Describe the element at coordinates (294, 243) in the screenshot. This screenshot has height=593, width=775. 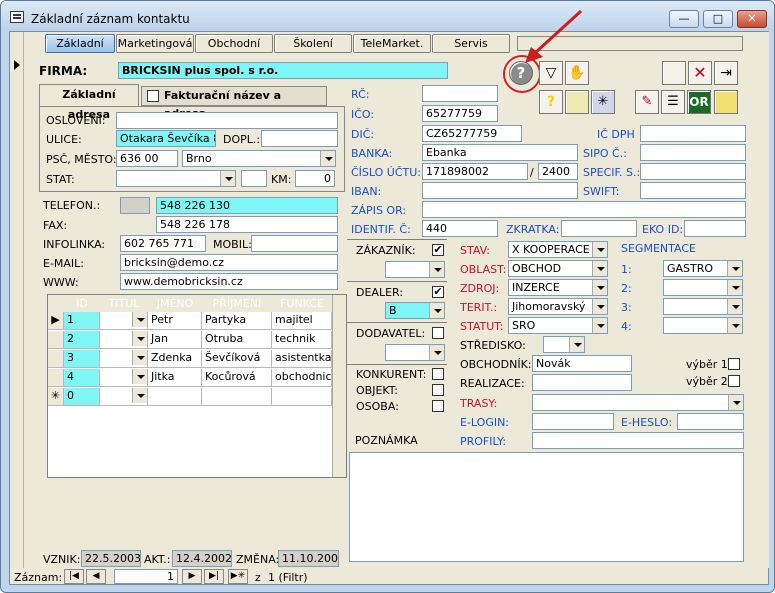
I see `mobil-field` at that location.